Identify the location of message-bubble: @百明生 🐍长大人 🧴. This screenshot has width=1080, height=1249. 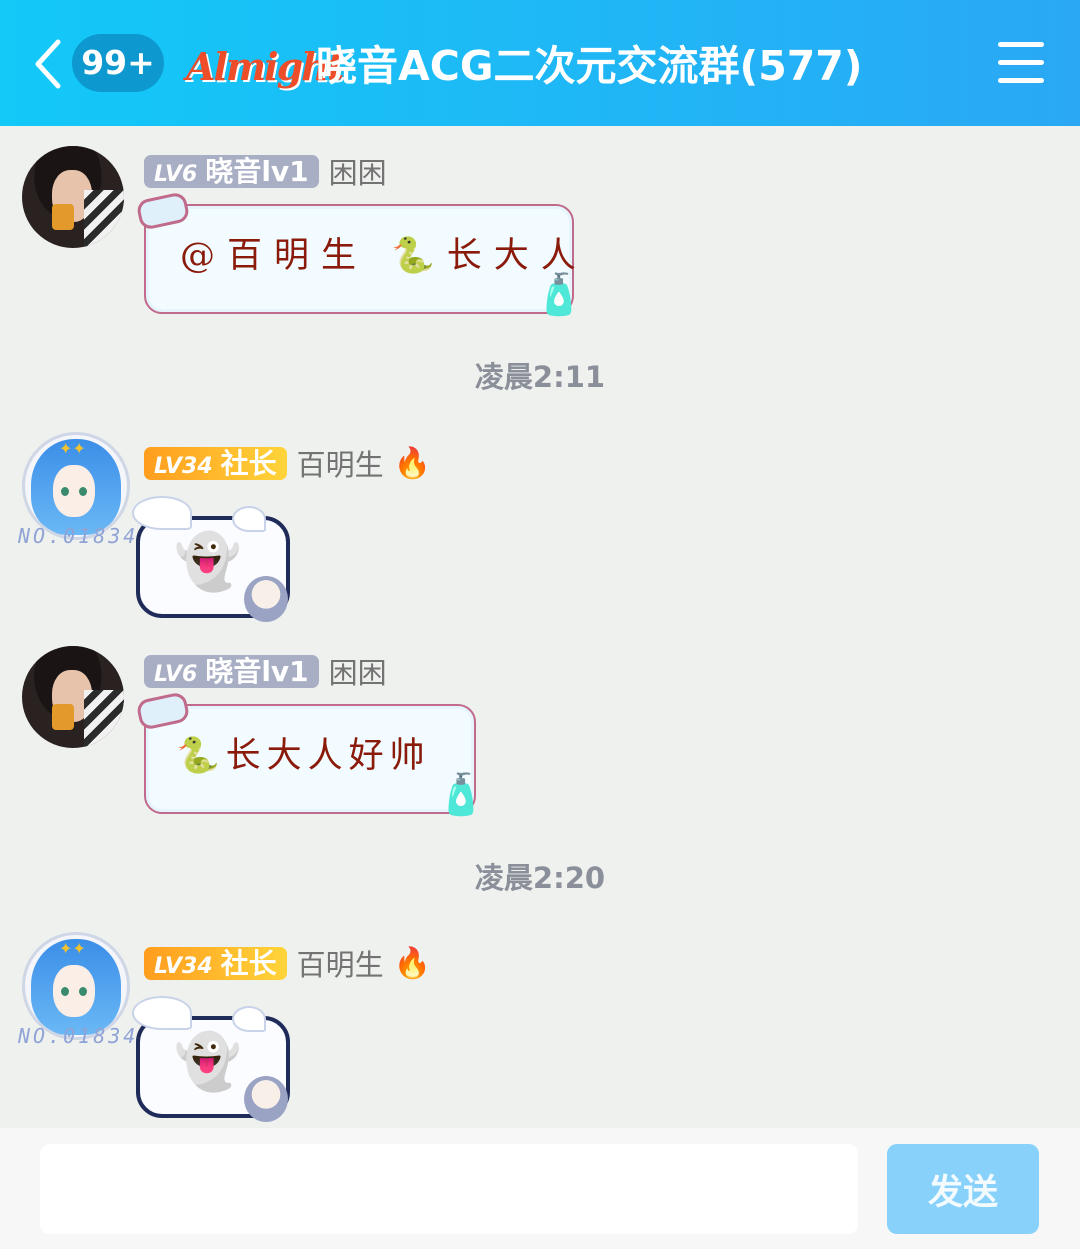
(359, 254).